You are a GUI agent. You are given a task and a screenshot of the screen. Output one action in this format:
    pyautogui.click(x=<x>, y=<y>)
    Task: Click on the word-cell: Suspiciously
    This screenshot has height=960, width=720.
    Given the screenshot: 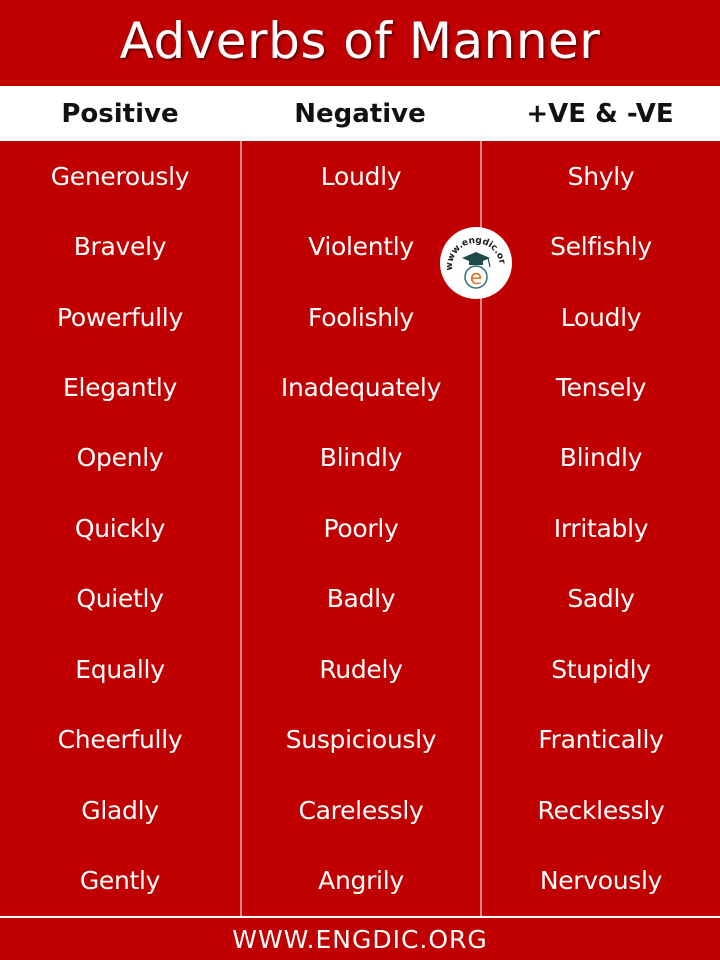 What is the action you would take?
    pyautogui.click(x=361, y=740)
    